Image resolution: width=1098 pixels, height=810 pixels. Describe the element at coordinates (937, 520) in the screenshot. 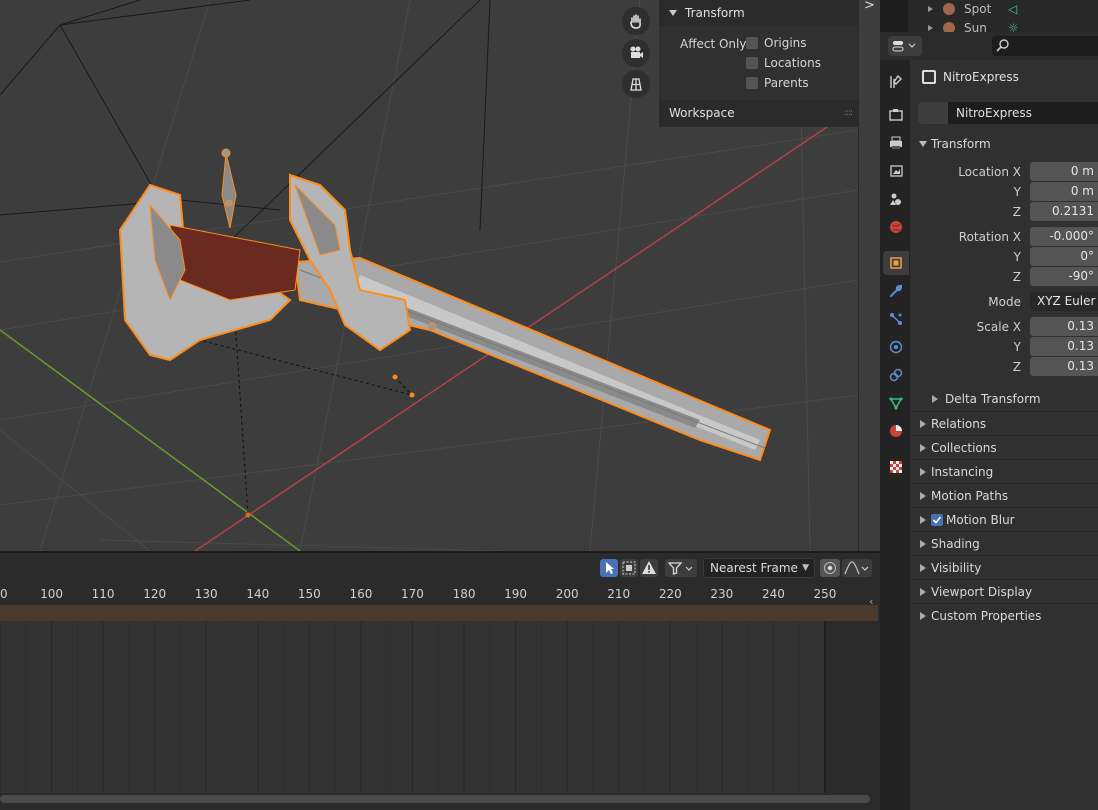

I see `motion-blur-checkbox` at that location.